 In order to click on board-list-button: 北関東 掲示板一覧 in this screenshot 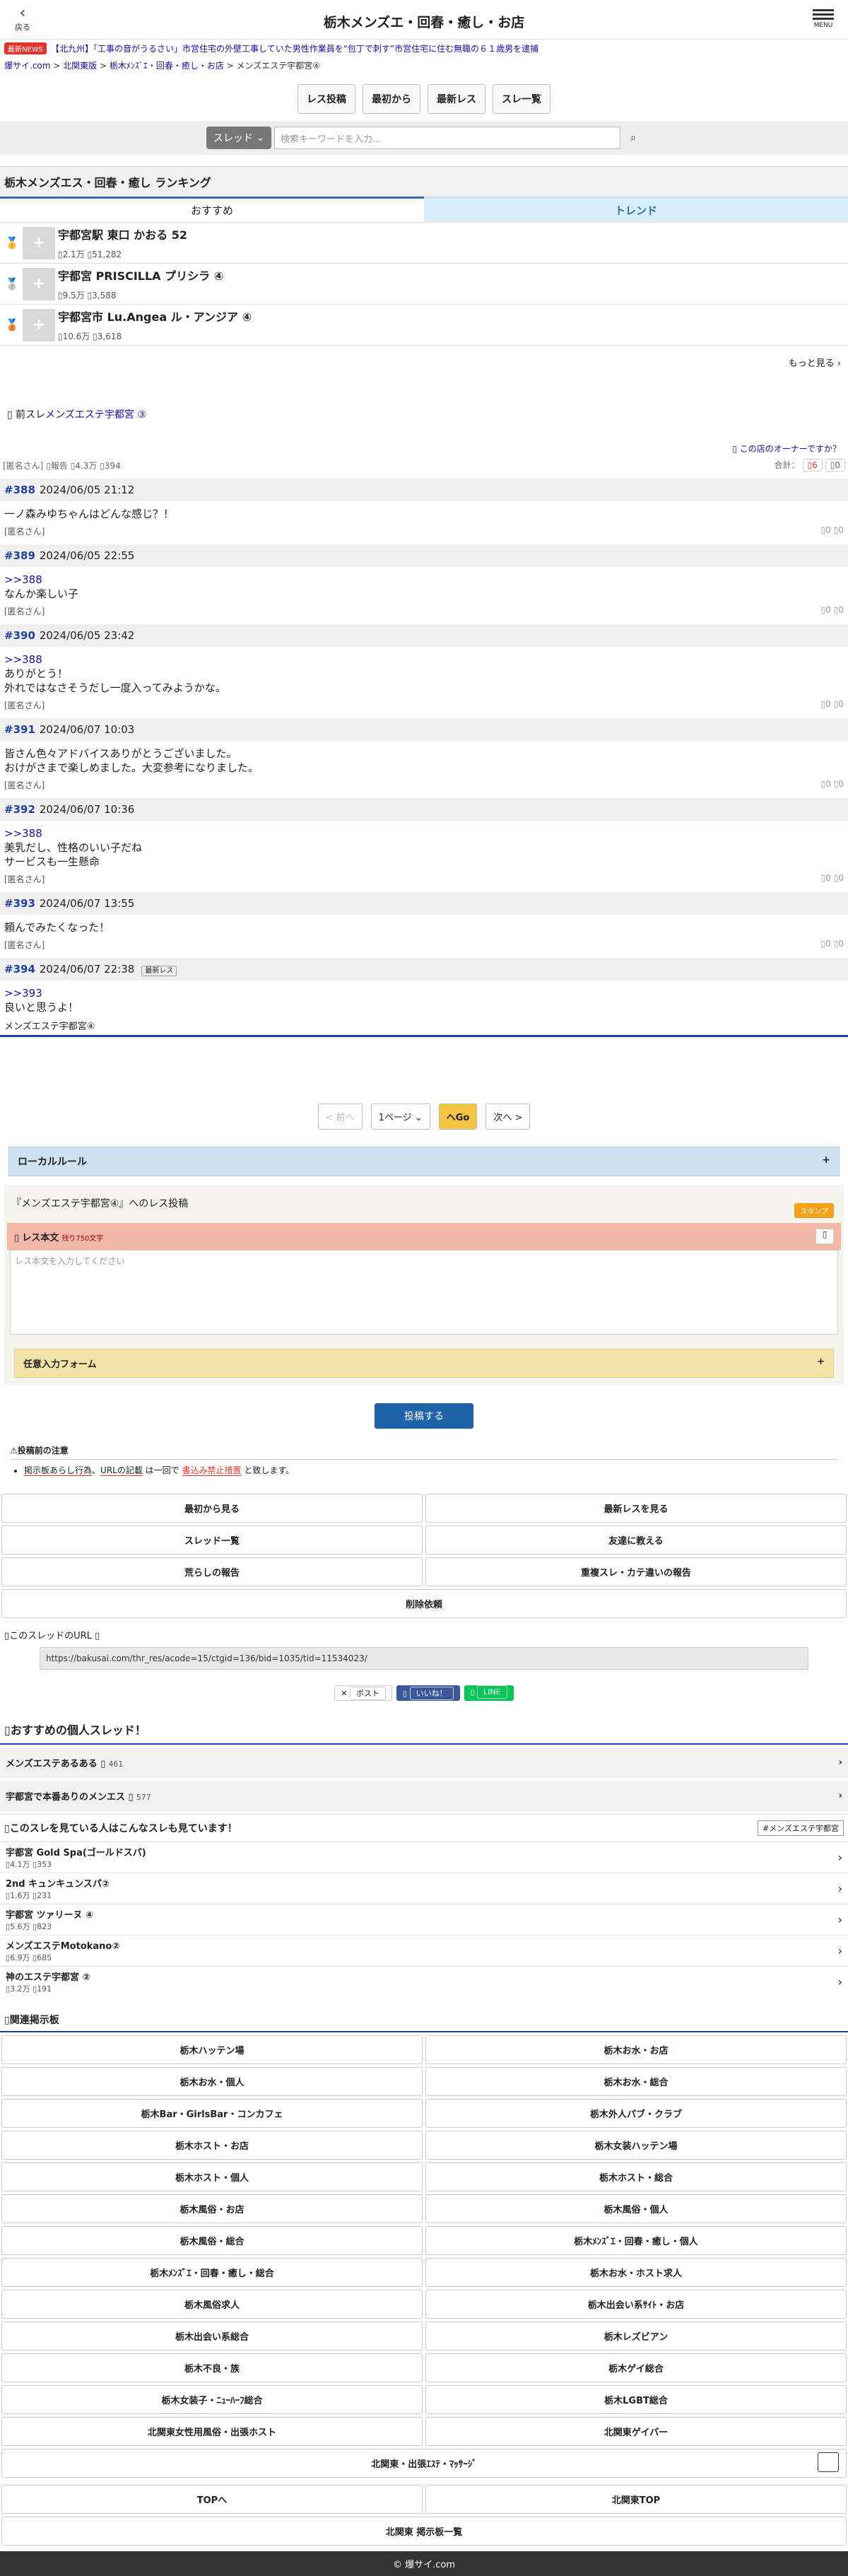, I will do `click(424, 2531)`.